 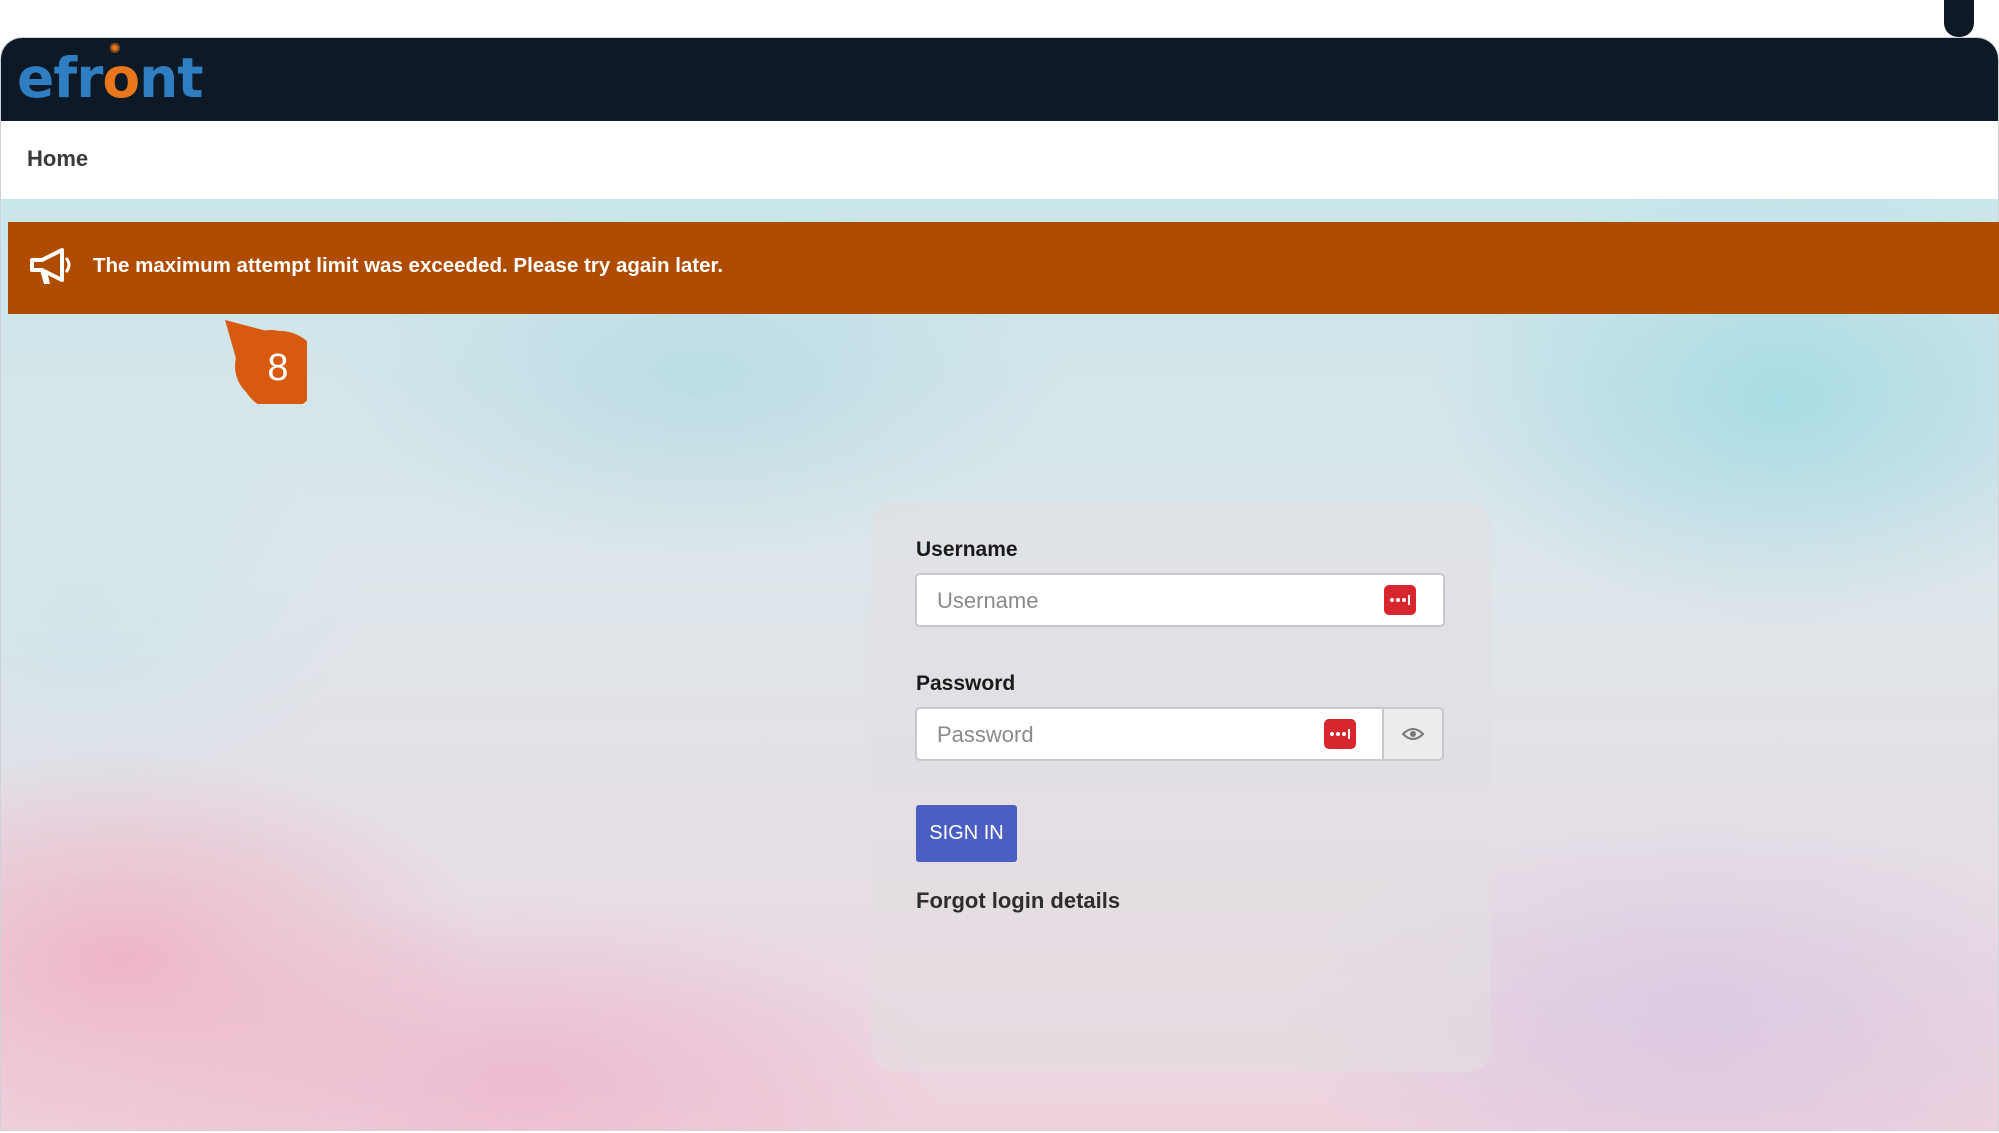 I want to click on forgot-login-link: Forgot login details, so click(x=1018, y=901).